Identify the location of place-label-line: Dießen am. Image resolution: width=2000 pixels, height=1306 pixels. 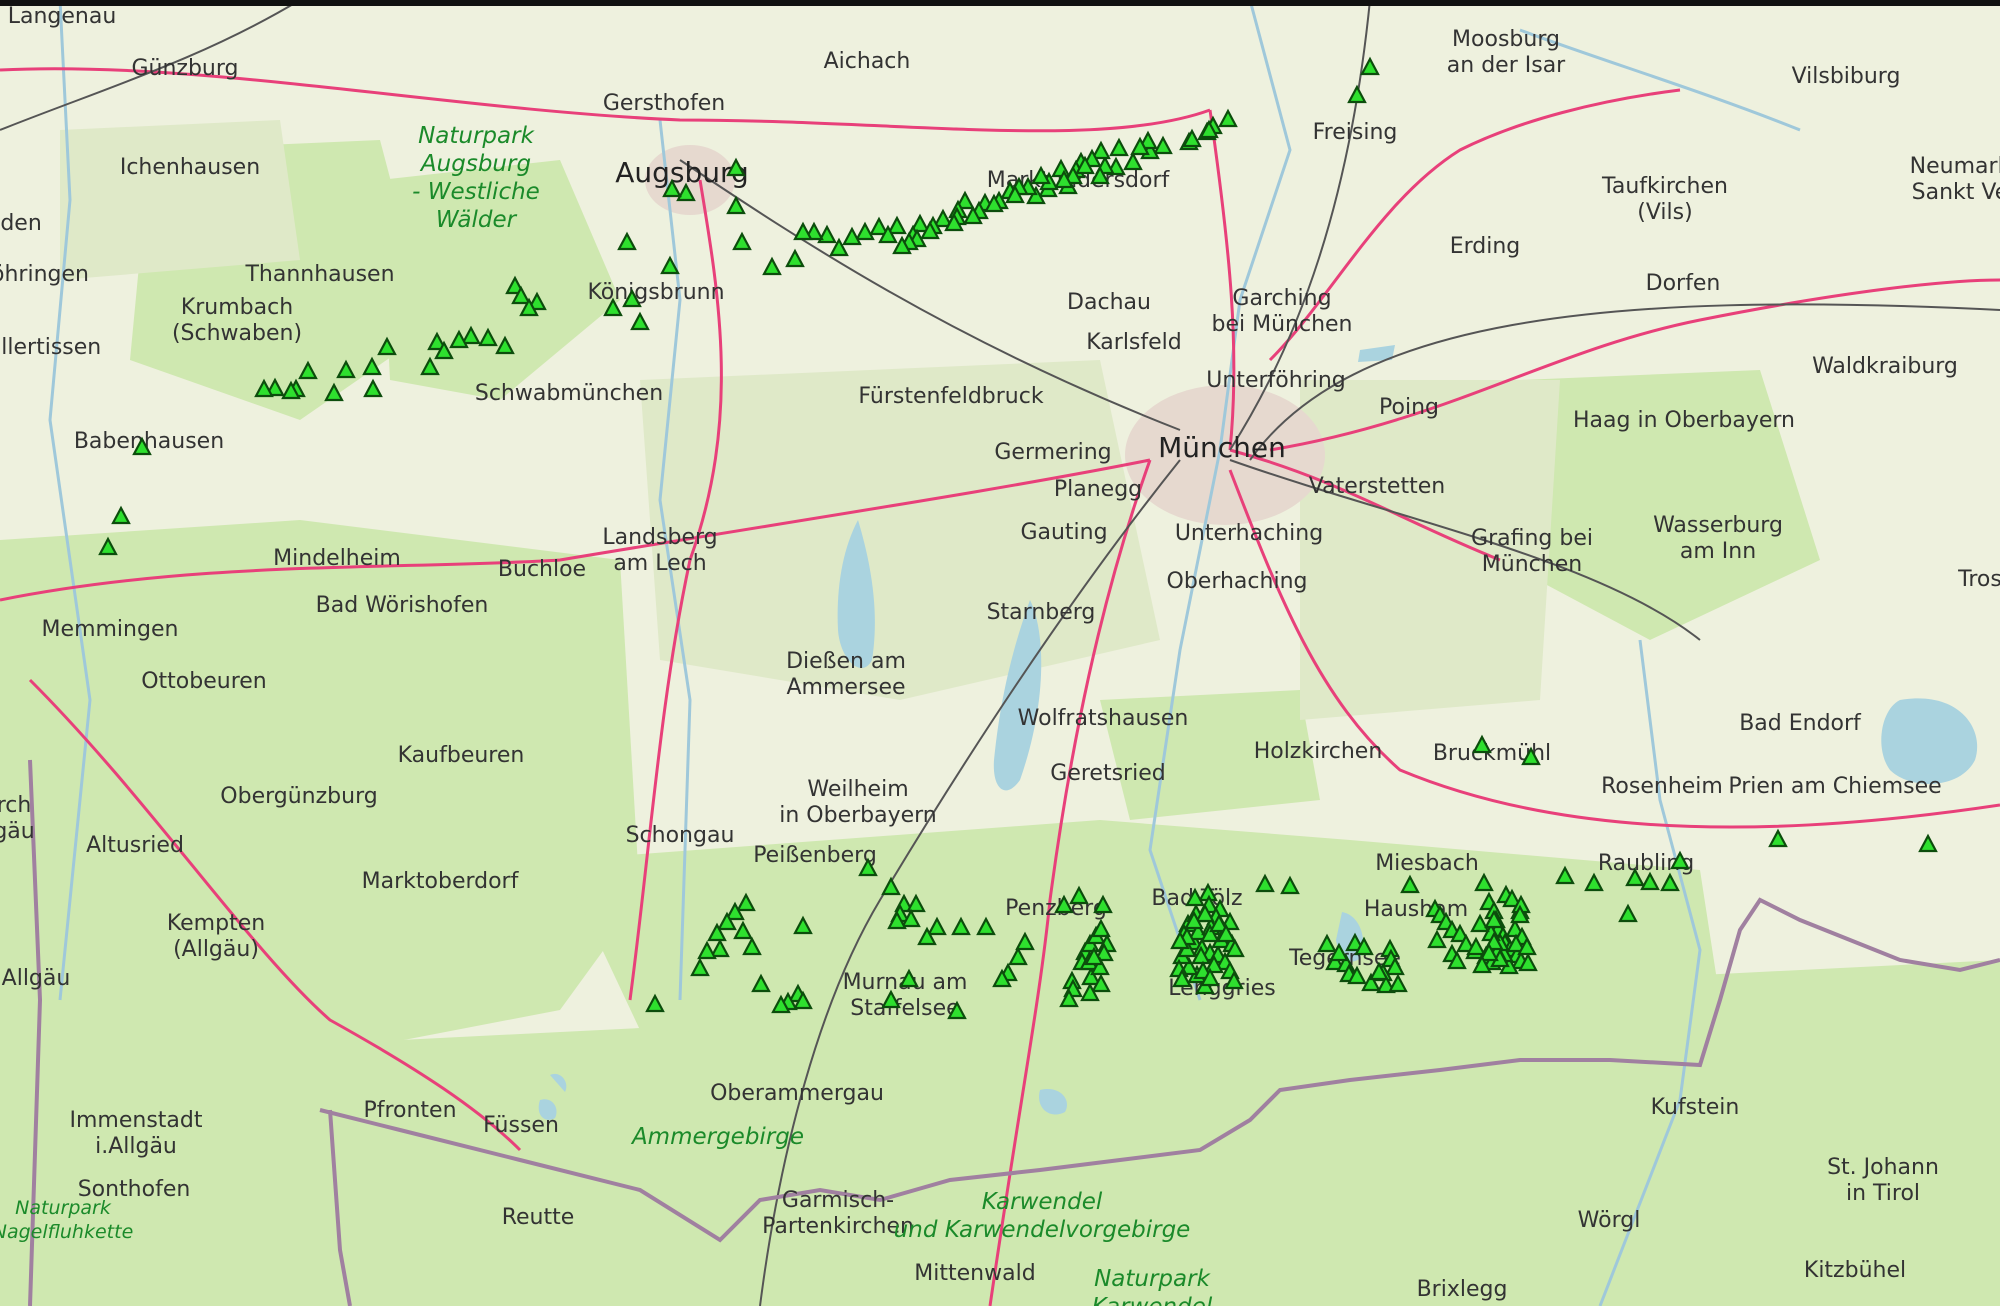
(846, 661).